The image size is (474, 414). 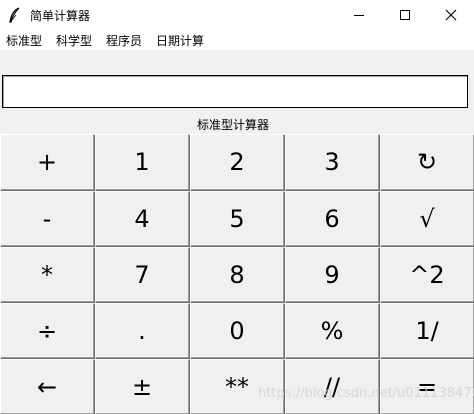 I want to click on minimize-icon, so click(x=359, y=15).